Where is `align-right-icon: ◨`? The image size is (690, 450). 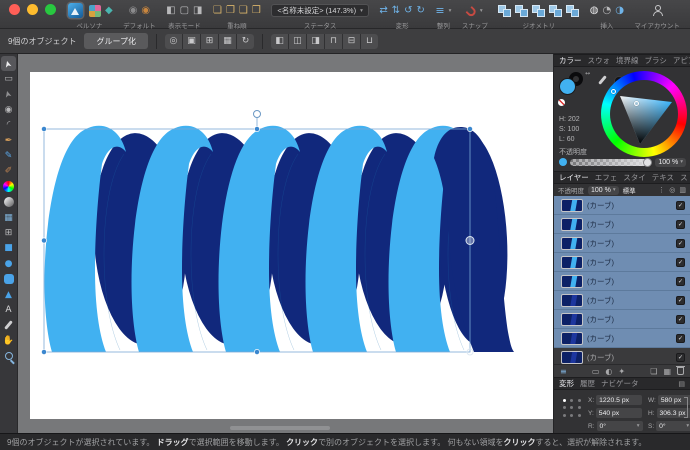
align-right-icon: ◨ is located at coordinates (315, 41).